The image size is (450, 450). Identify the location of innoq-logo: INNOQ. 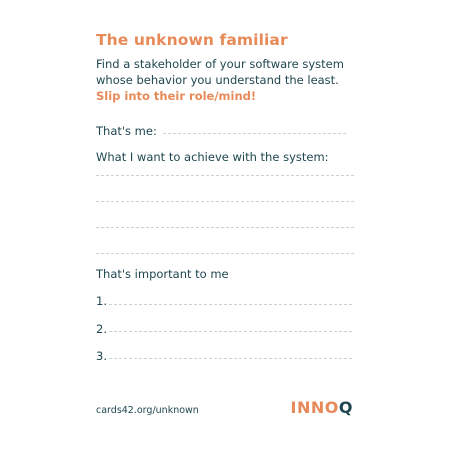
(322, 407).